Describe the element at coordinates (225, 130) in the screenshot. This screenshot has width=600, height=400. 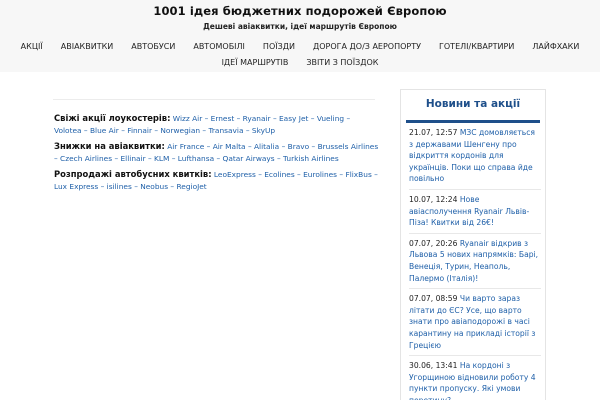
I see `carrier-link: Transavia` at that location.